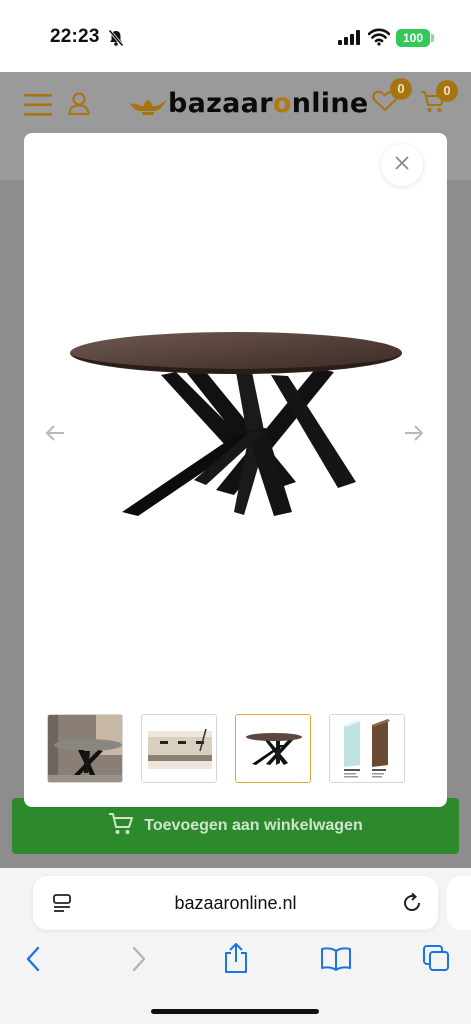 This screenshot has height=1024, width=471. I want to click on add-to-cart-label: Toevoegen aan winkelwagen, so click(253, 825).